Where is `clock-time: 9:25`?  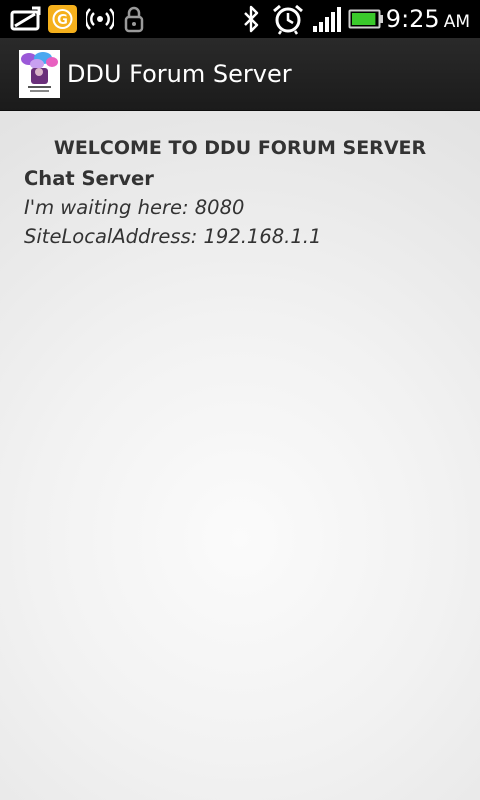 clock-time: 9:25 is located at coordinates (412, 19).